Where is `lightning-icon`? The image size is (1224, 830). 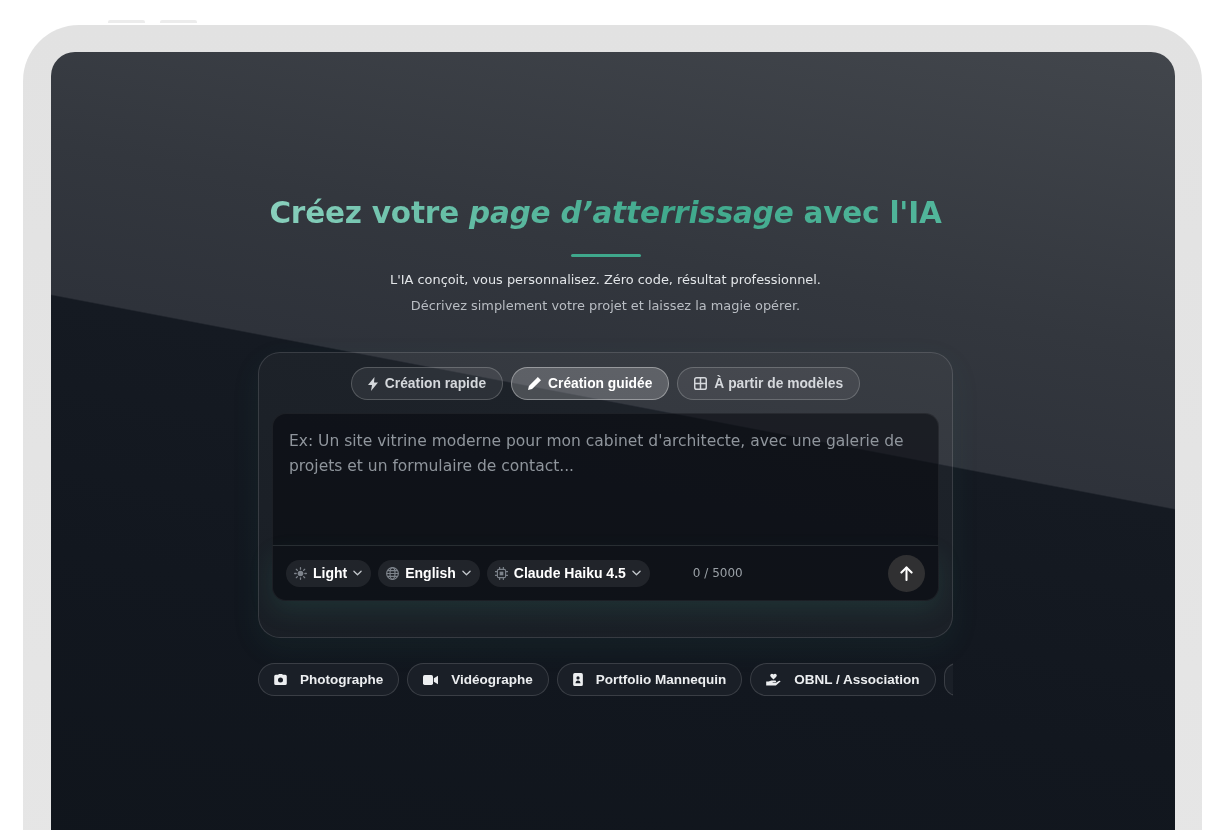 lightning-icon is located at coordinates (372, 383).